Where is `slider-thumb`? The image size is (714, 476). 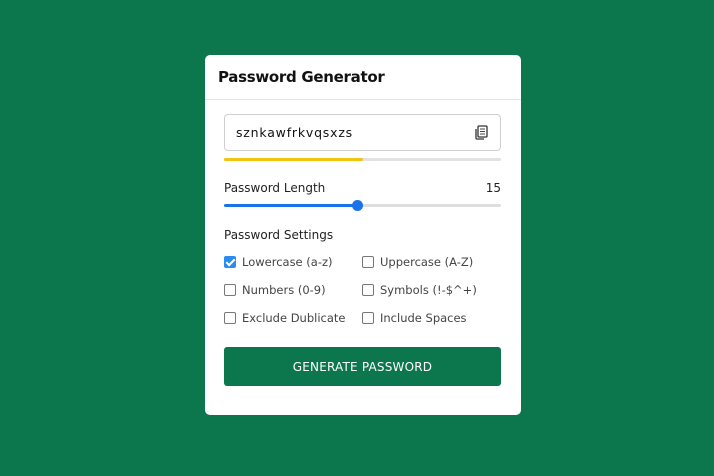 slider-thumb is located at coordinates (357, 205).